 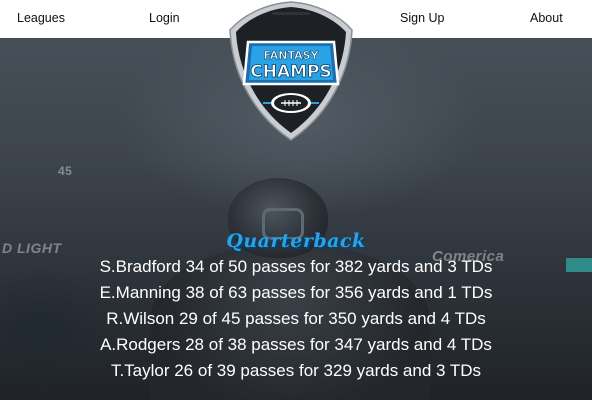 I want to click on stats-title: Quarterback, so click(x=296, y=241).